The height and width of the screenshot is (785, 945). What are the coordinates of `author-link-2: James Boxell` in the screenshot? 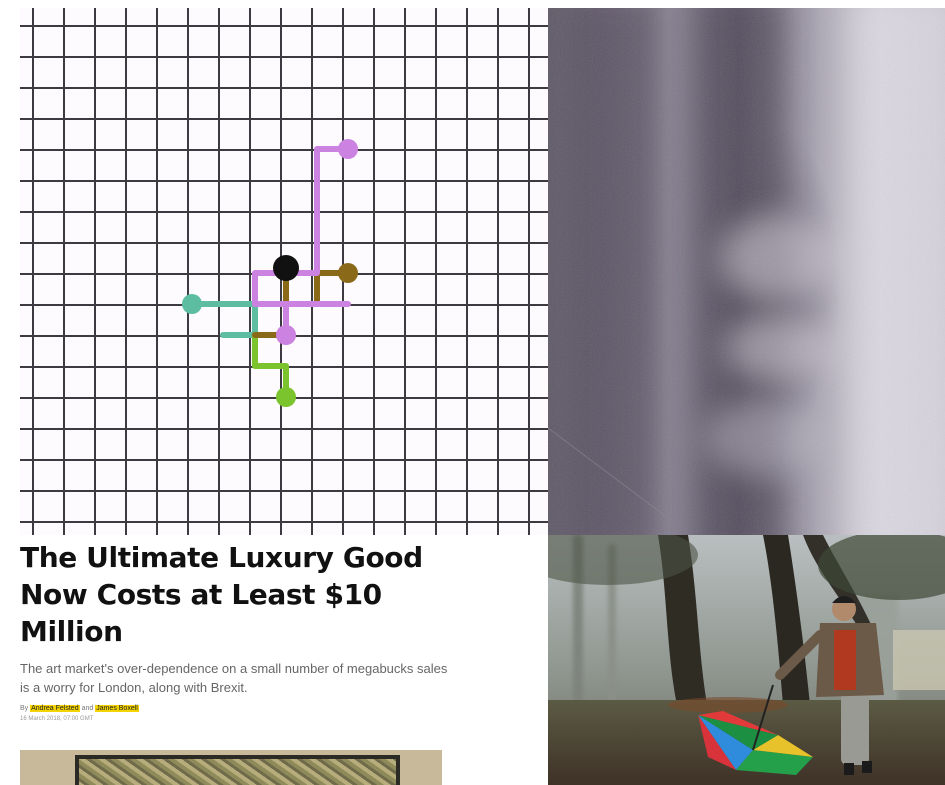 It's located at (117, 708).